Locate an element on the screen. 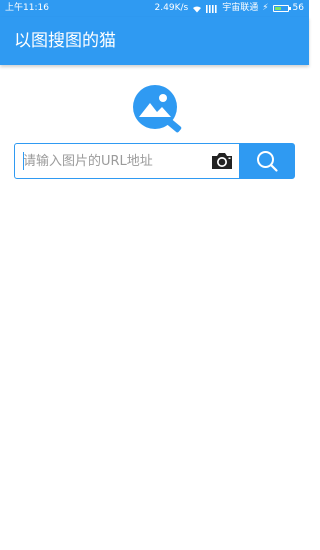 This screenshot has height=550, width=320. page-title: 以图搜图的猫 is located at coordinates (65, 41).